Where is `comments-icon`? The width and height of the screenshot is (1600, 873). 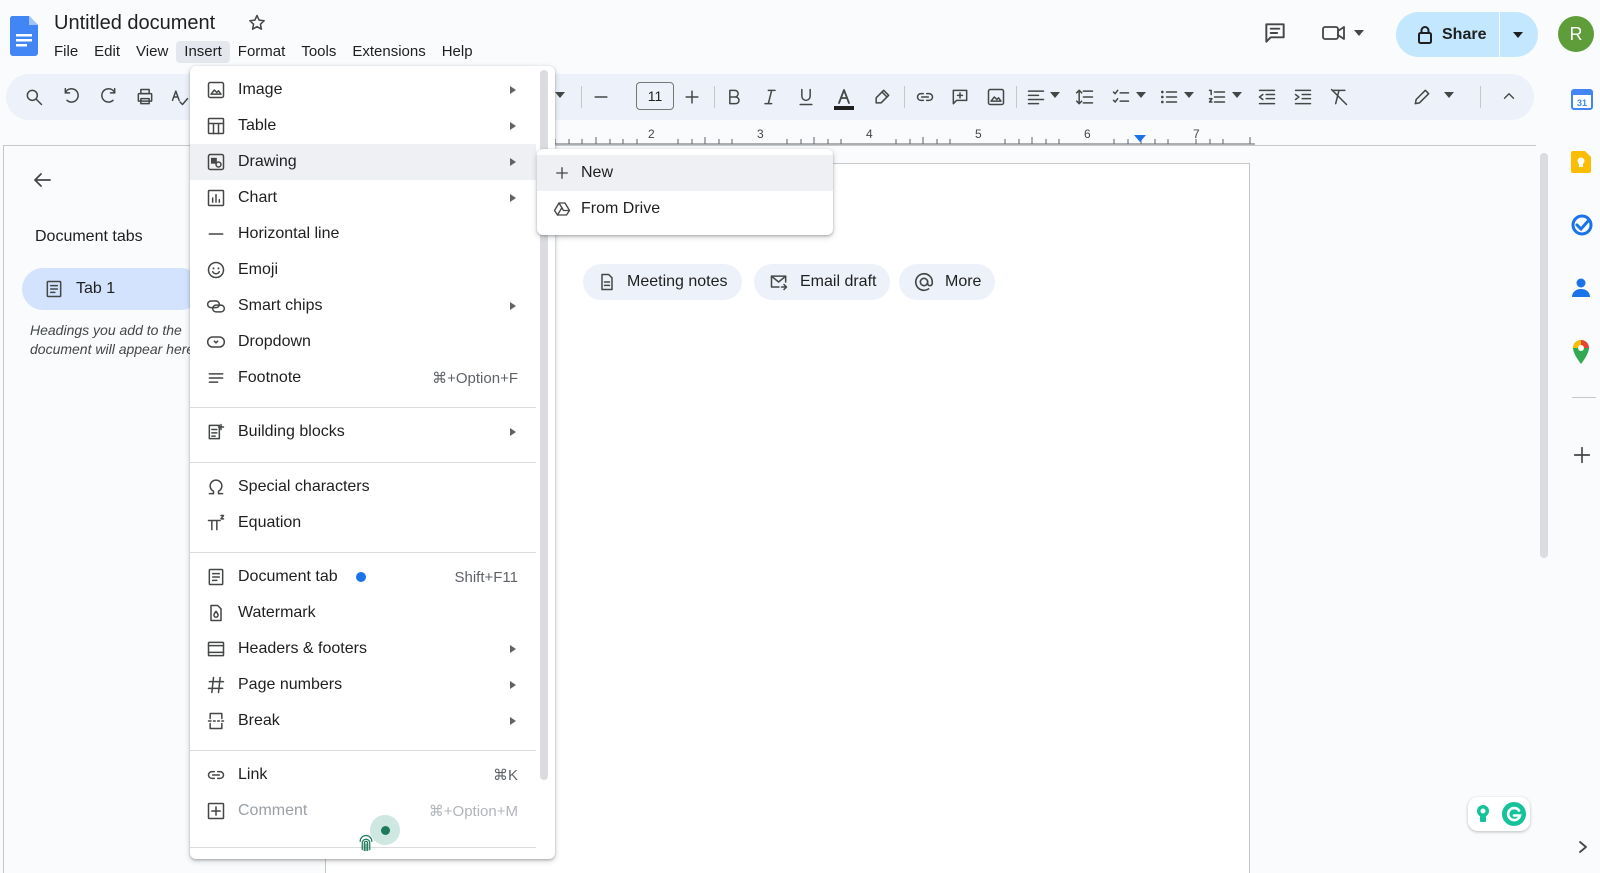 comments-icon is located at coordinates (1275, 33).